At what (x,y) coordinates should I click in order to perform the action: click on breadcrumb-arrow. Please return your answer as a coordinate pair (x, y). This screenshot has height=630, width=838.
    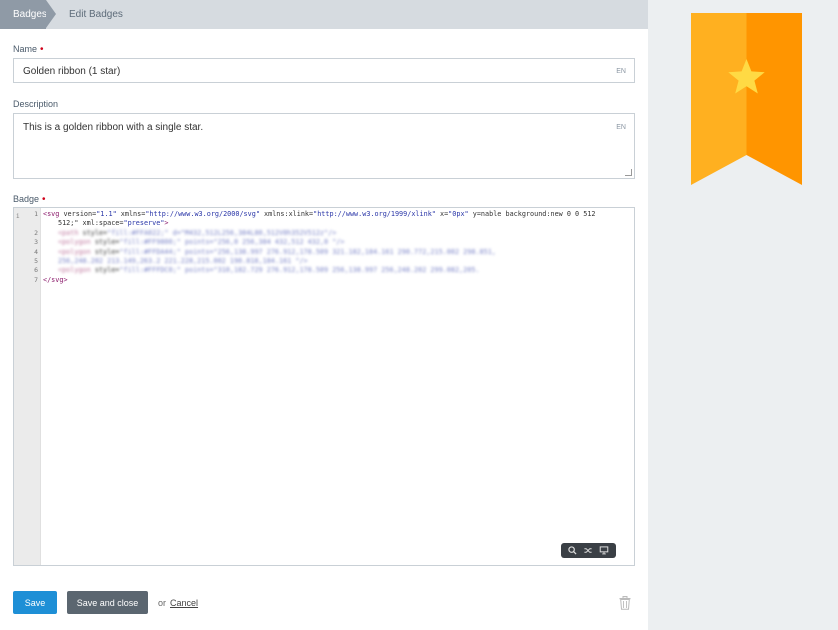
    Looking at the image, I should click on (51, 14).